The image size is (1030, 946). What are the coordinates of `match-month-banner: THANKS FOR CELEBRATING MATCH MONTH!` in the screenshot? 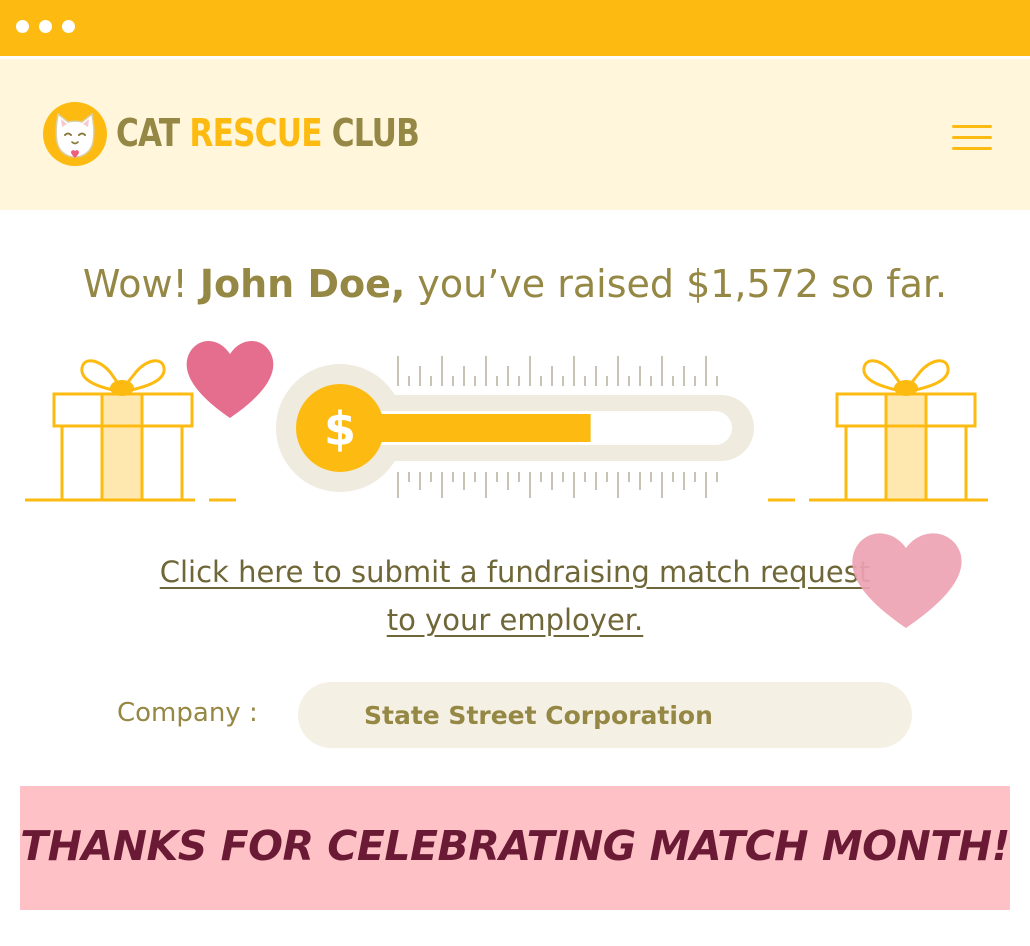 It's located at (515, 848).